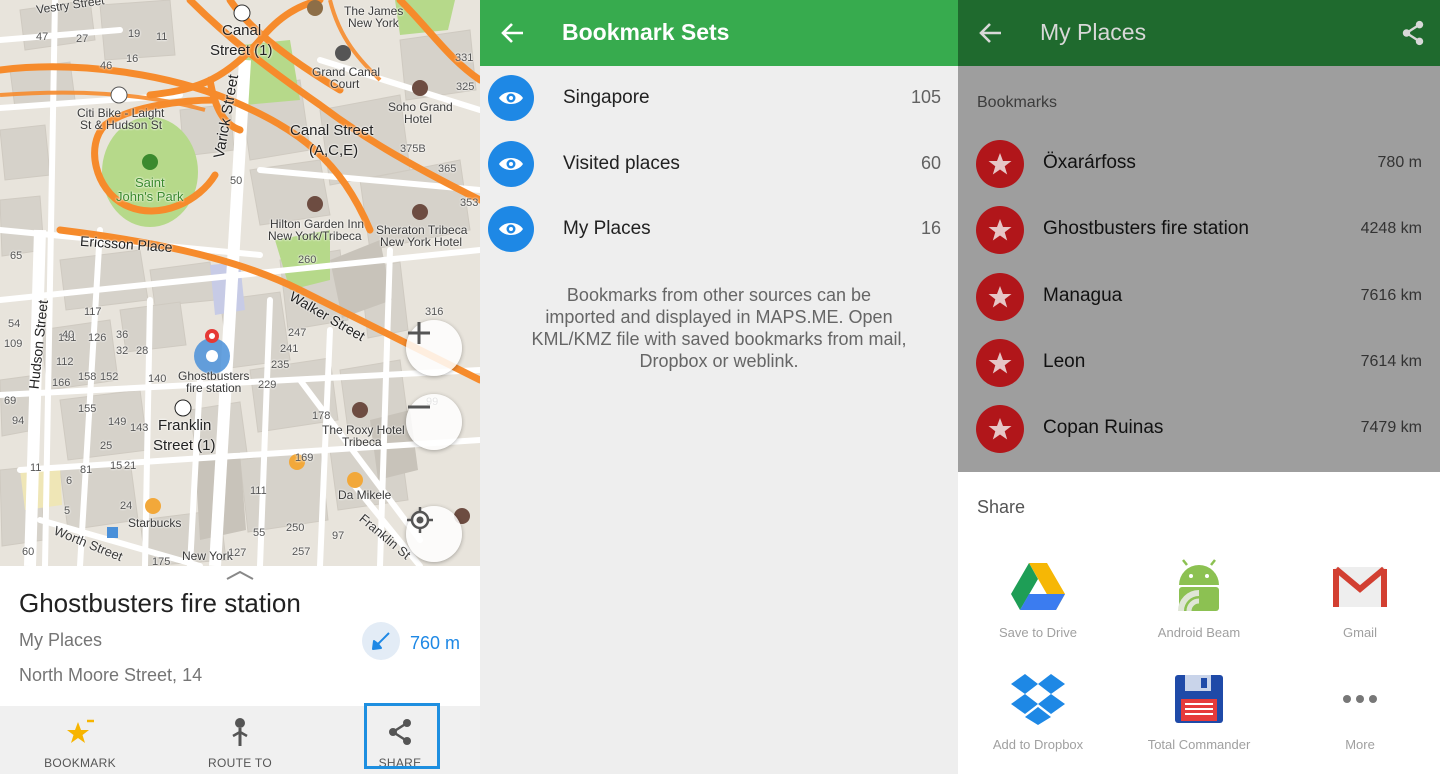 This screenshot has width=1440, height=774. I want to click on house-number-label: 81, so click(86, 470).